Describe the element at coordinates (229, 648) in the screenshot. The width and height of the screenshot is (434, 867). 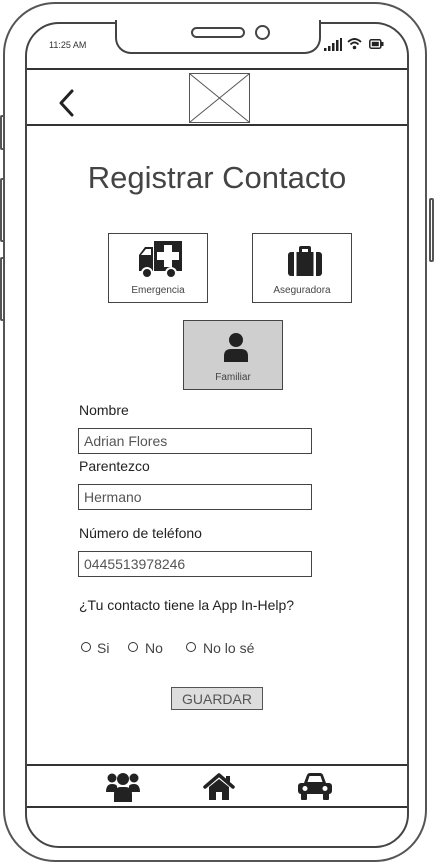
I see `radio-no-lo-se-label: No lo sé` at that location.